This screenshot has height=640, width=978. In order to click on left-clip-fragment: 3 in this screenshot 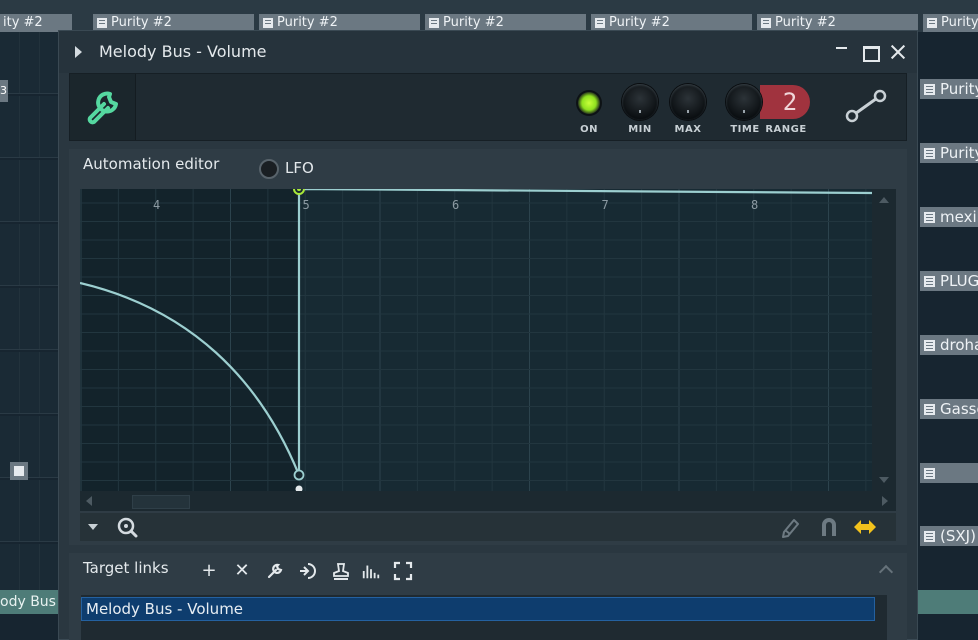, I will do `click(4, 91)`.